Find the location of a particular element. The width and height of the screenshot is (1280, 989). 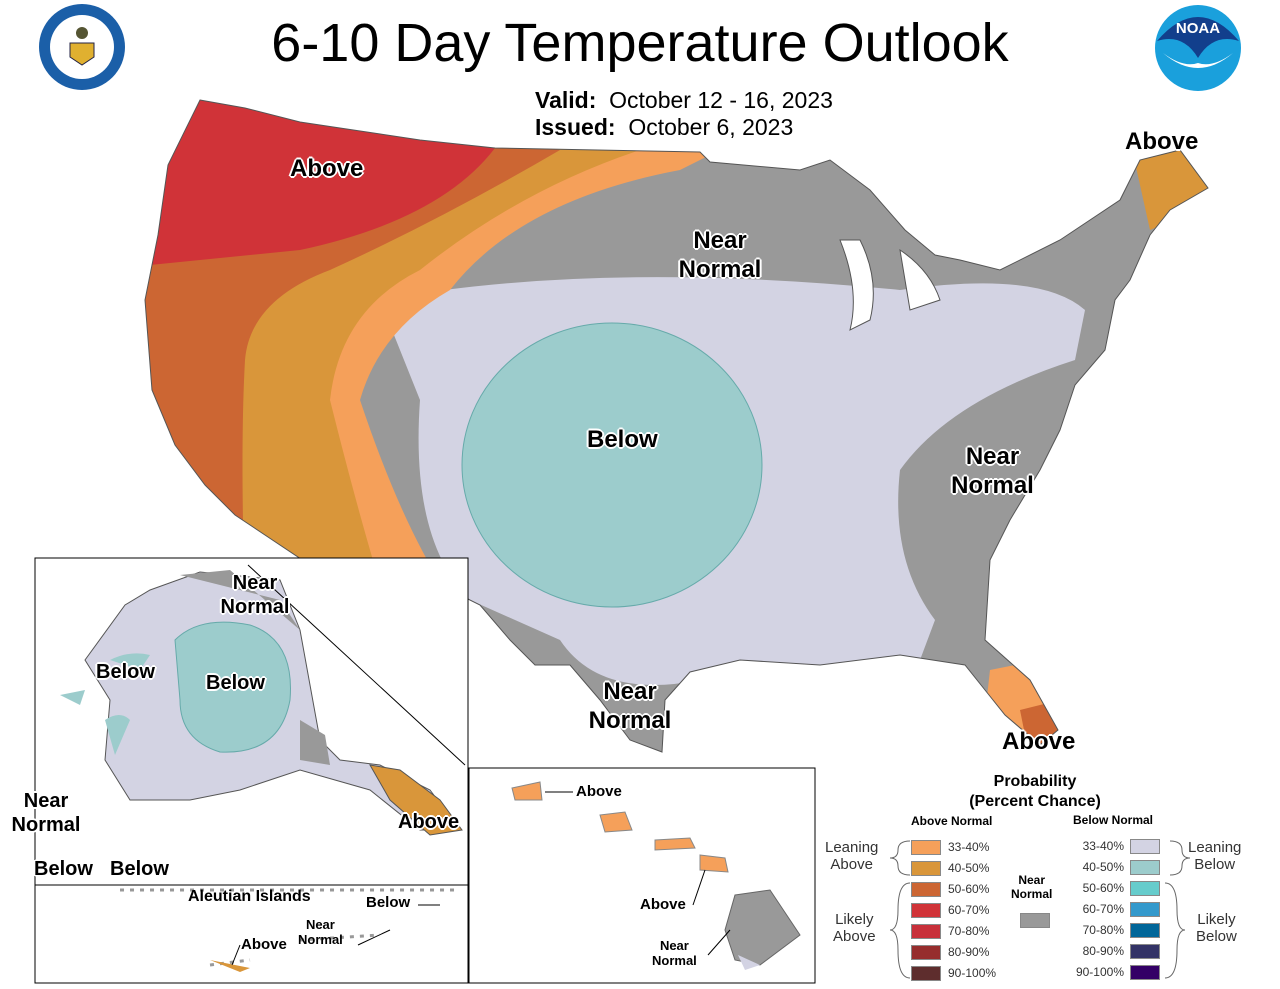

label-near-normal-east: Near Normal is located at coordinates (992, 471).